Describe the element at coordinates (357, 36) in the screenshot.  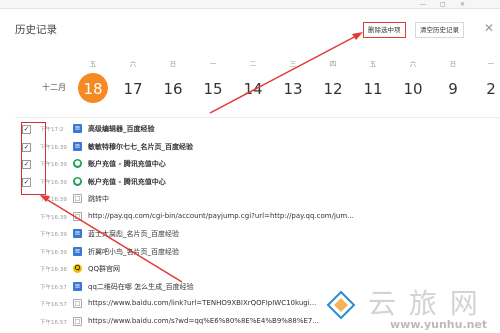
I see `arrow-head-delete` at that location.